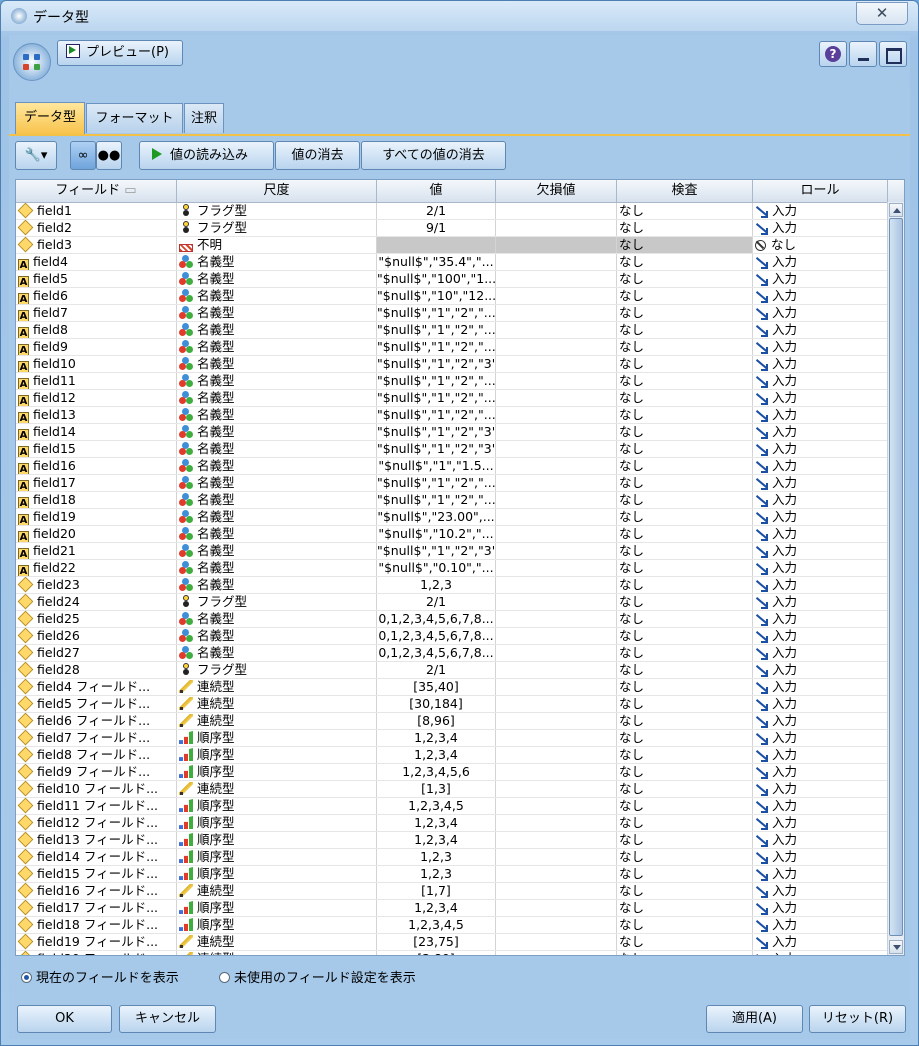  I want to click on tab-data-type: データ型, so click(50, 118).